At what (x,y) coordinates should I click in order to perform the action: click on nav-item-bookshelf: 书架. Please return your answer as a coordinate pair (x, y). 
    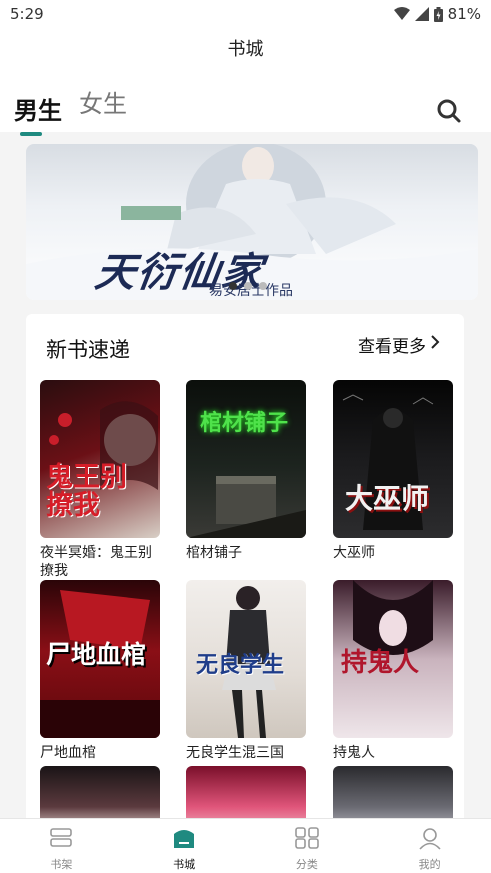
    Looking at the image, I should click on (61, 846).